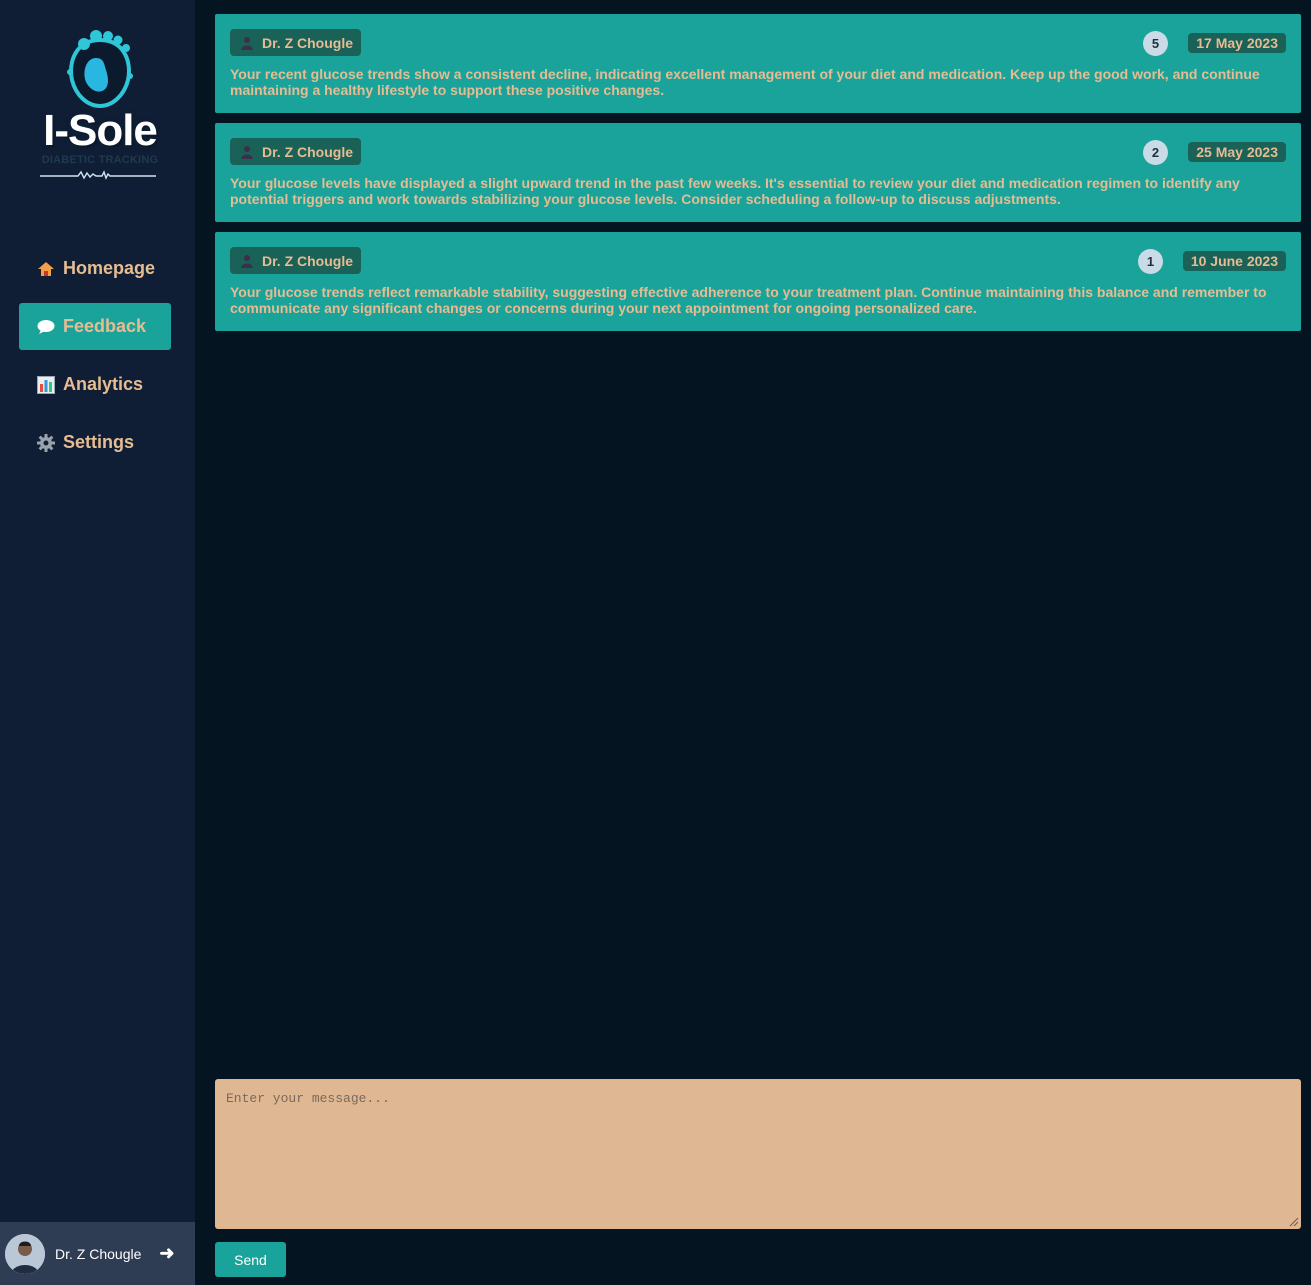 This screenshot has width=1311, height=1285. Describe the element at coordinates (46, 269) in the screenshot. I see `house-icon` at that location.